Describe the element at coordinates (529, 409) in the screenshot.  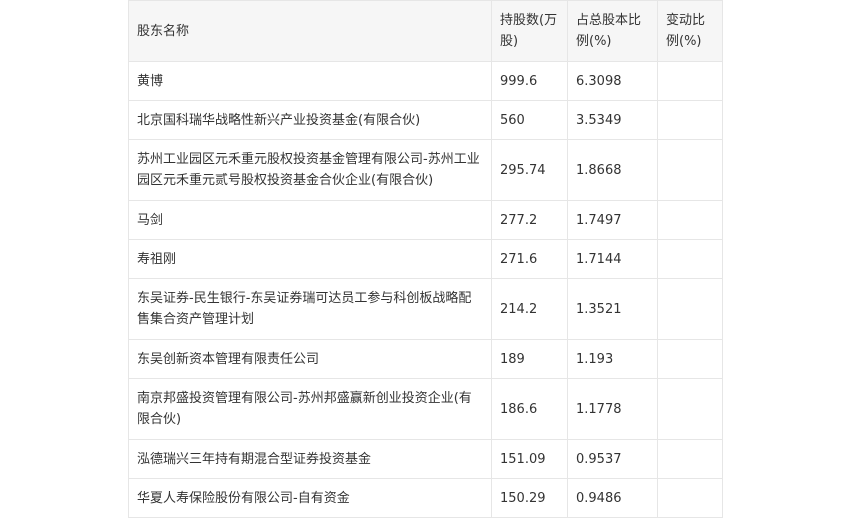
I see `shares-value: 186.6` at that location.